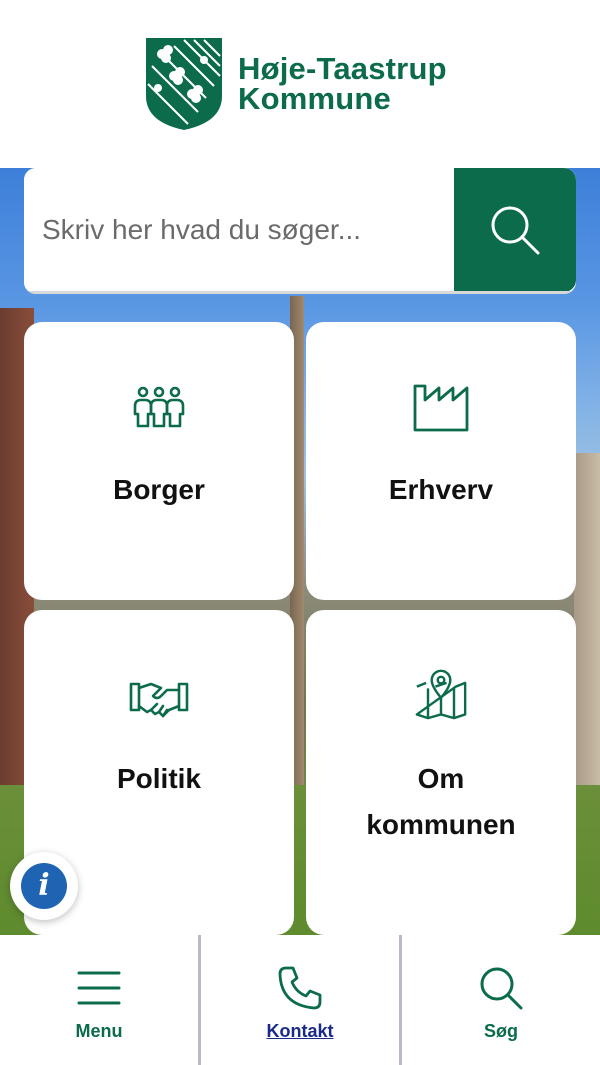 The width and height of the screenshot is (600, 1065). I want to click on search-button, so click(515, 230).